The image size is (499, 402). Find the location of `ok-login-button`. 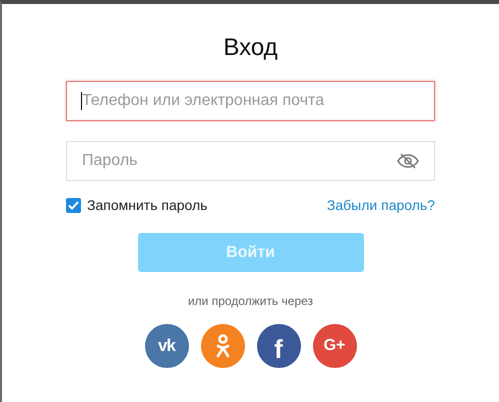

ok-login-button is located at coordinates (222, 346).